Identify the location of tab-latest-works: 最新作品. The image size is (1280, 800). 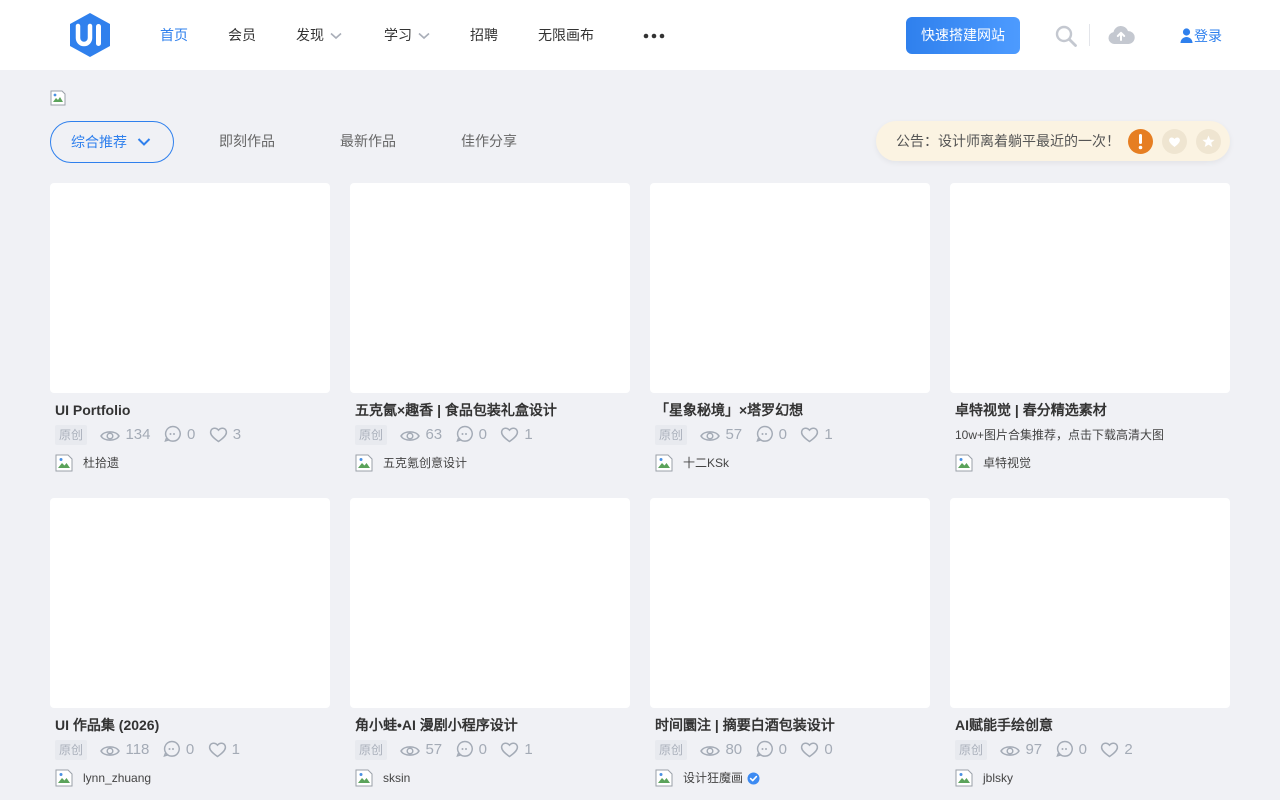
(368, 141).